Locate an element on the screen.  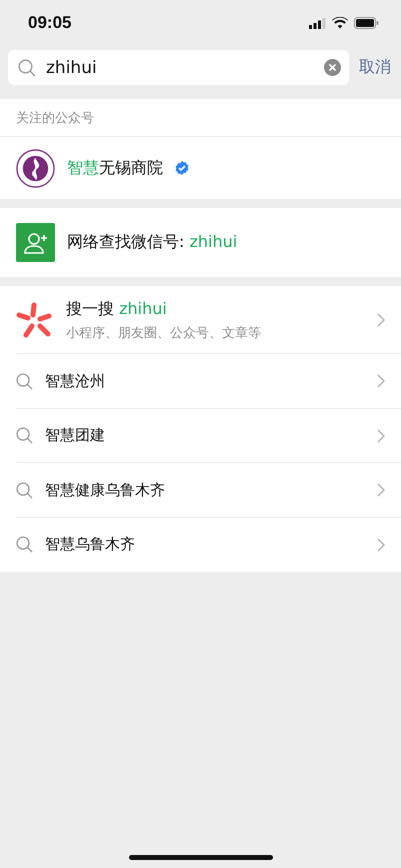
suggestion-item: 智慧健康乌鲁木齐 is located at coordinates (205, 490).